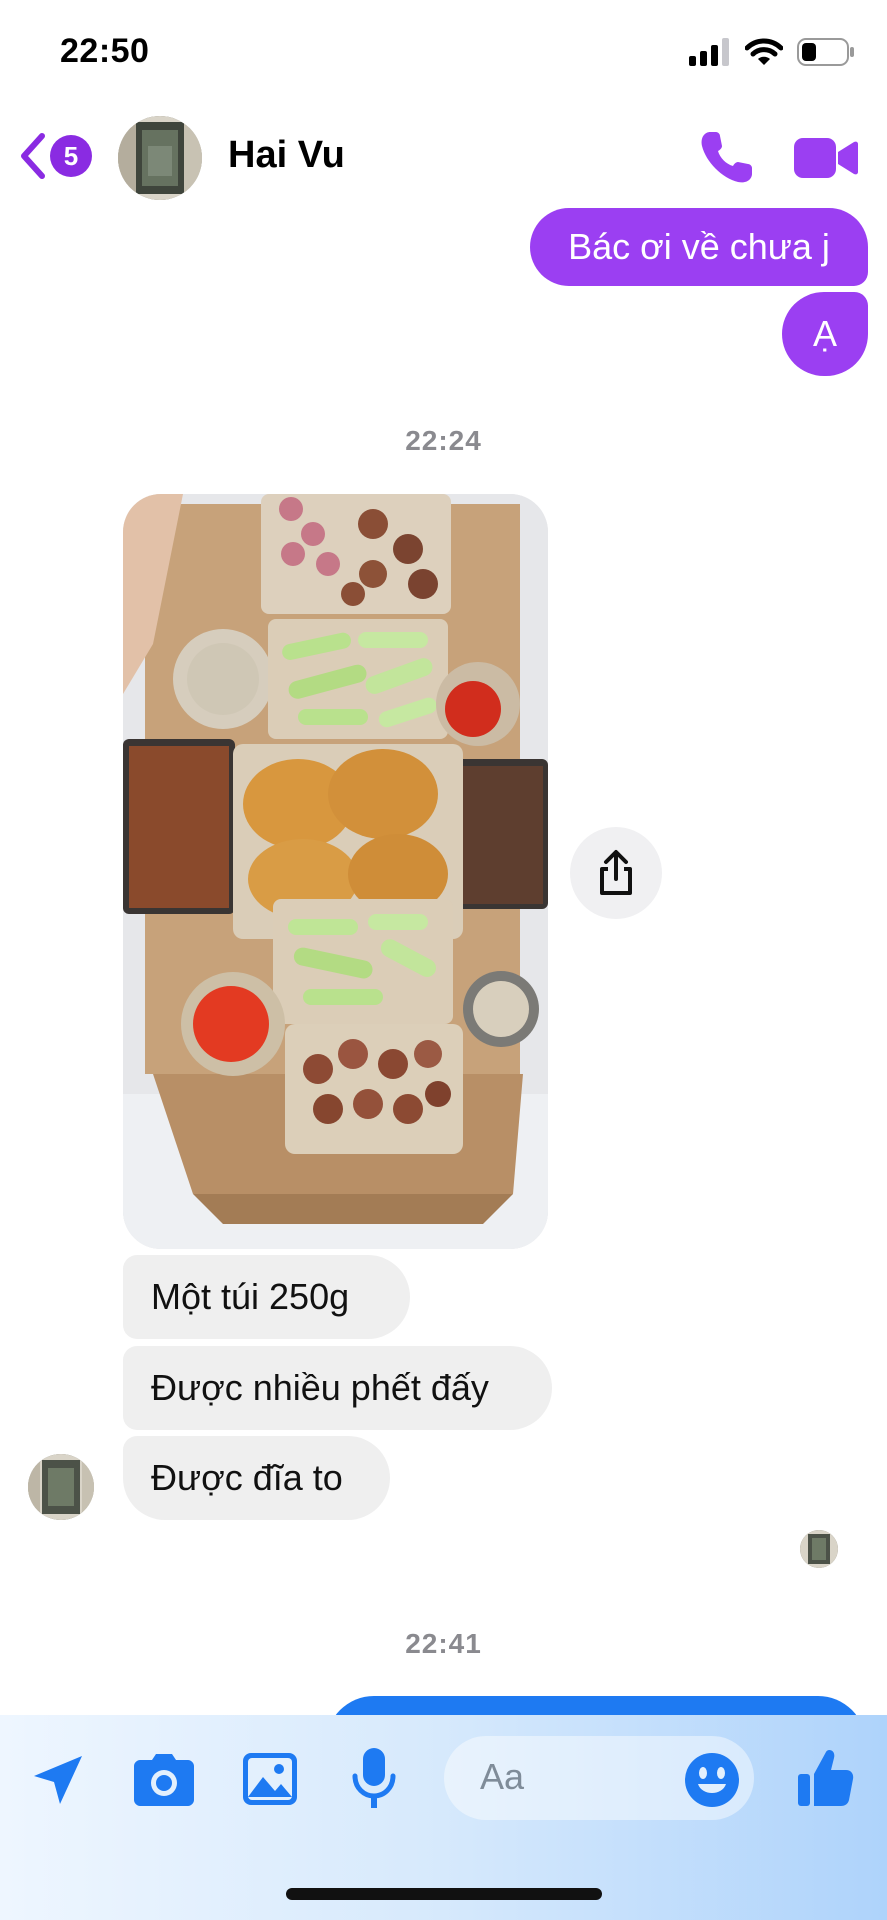 The image size is (887, 1920). I want to click on unread-count-badge: 5, so click(71, 156).